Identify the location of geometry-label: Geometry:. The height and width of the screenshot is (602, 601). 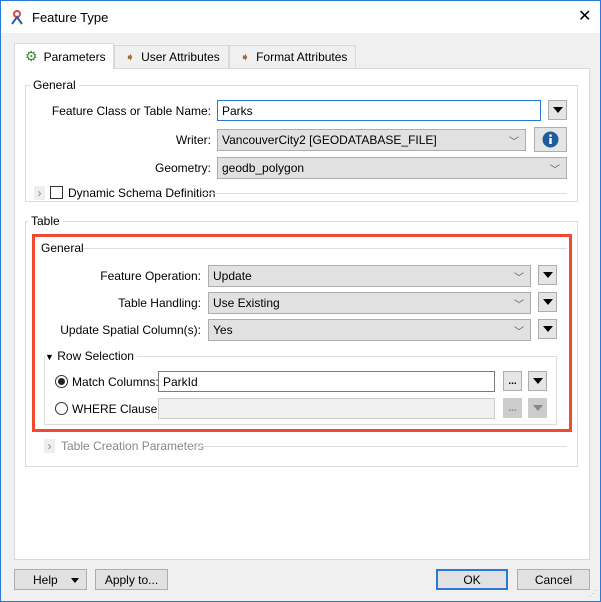
(182, 168).